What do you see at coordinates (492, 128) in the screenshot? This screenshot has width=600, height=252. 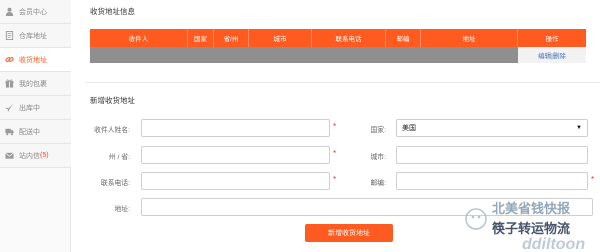 I see `country-select: 美国 ▼` at bounding box center [492, 128].